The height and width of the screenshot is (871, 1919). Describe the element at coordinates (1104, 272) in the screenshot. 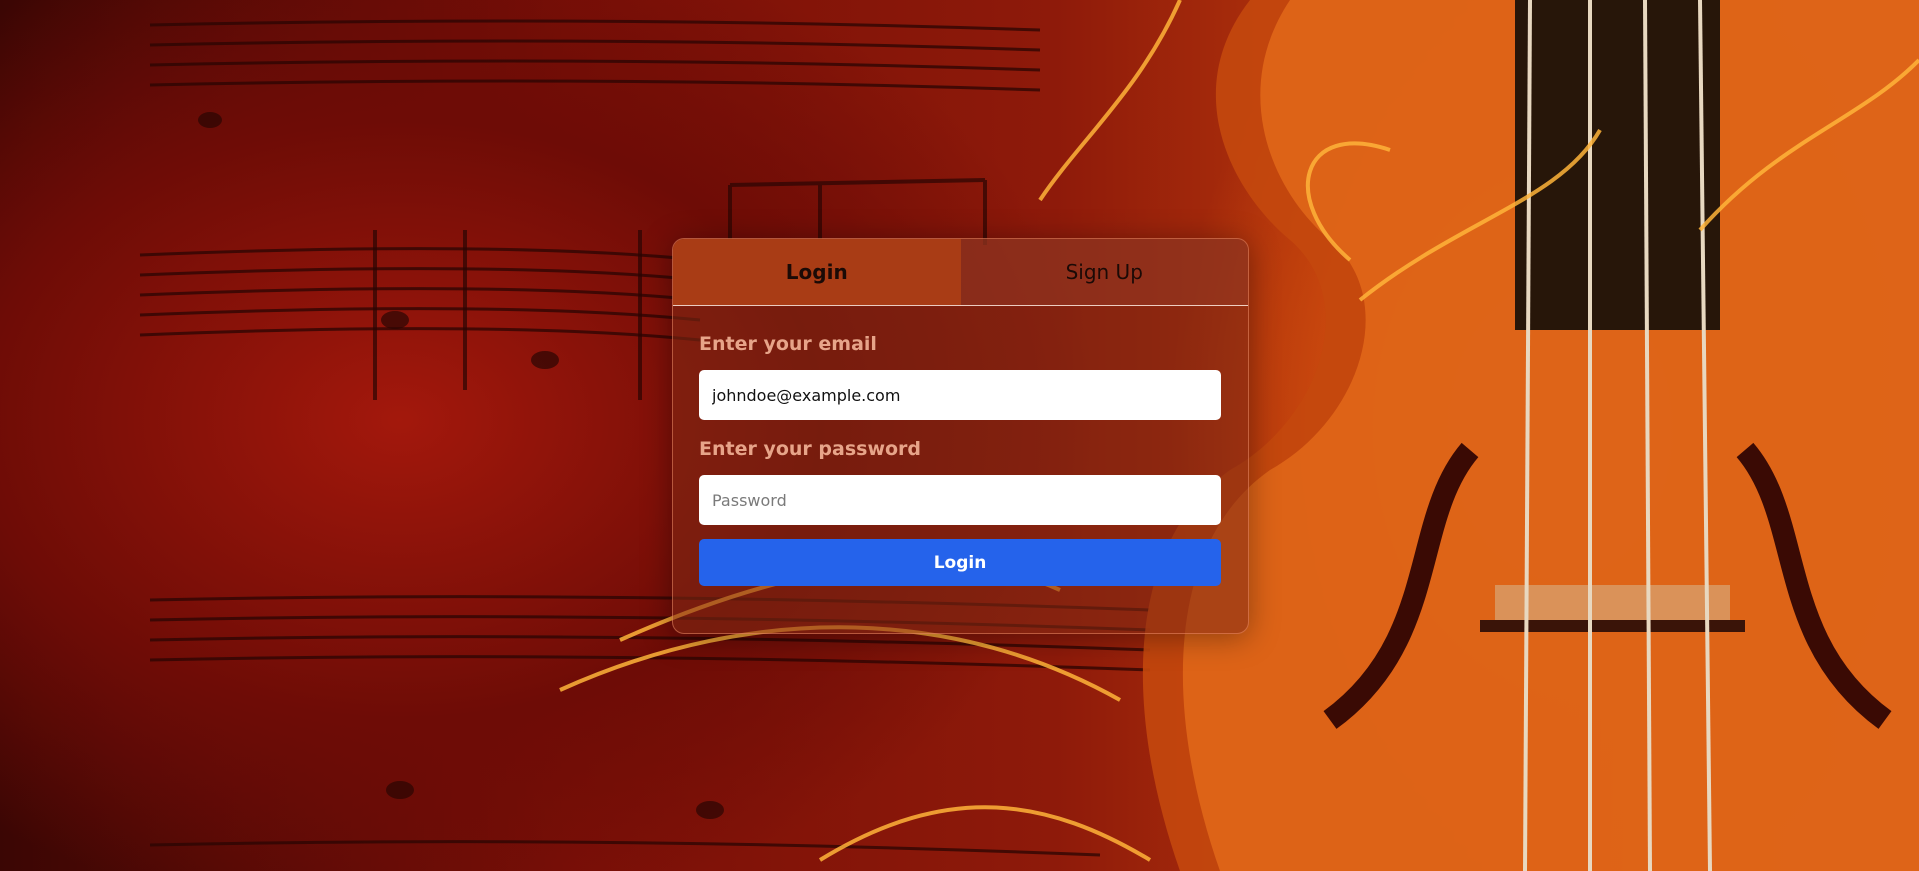

I see `tab-sign-up: Sign Up` at that location.